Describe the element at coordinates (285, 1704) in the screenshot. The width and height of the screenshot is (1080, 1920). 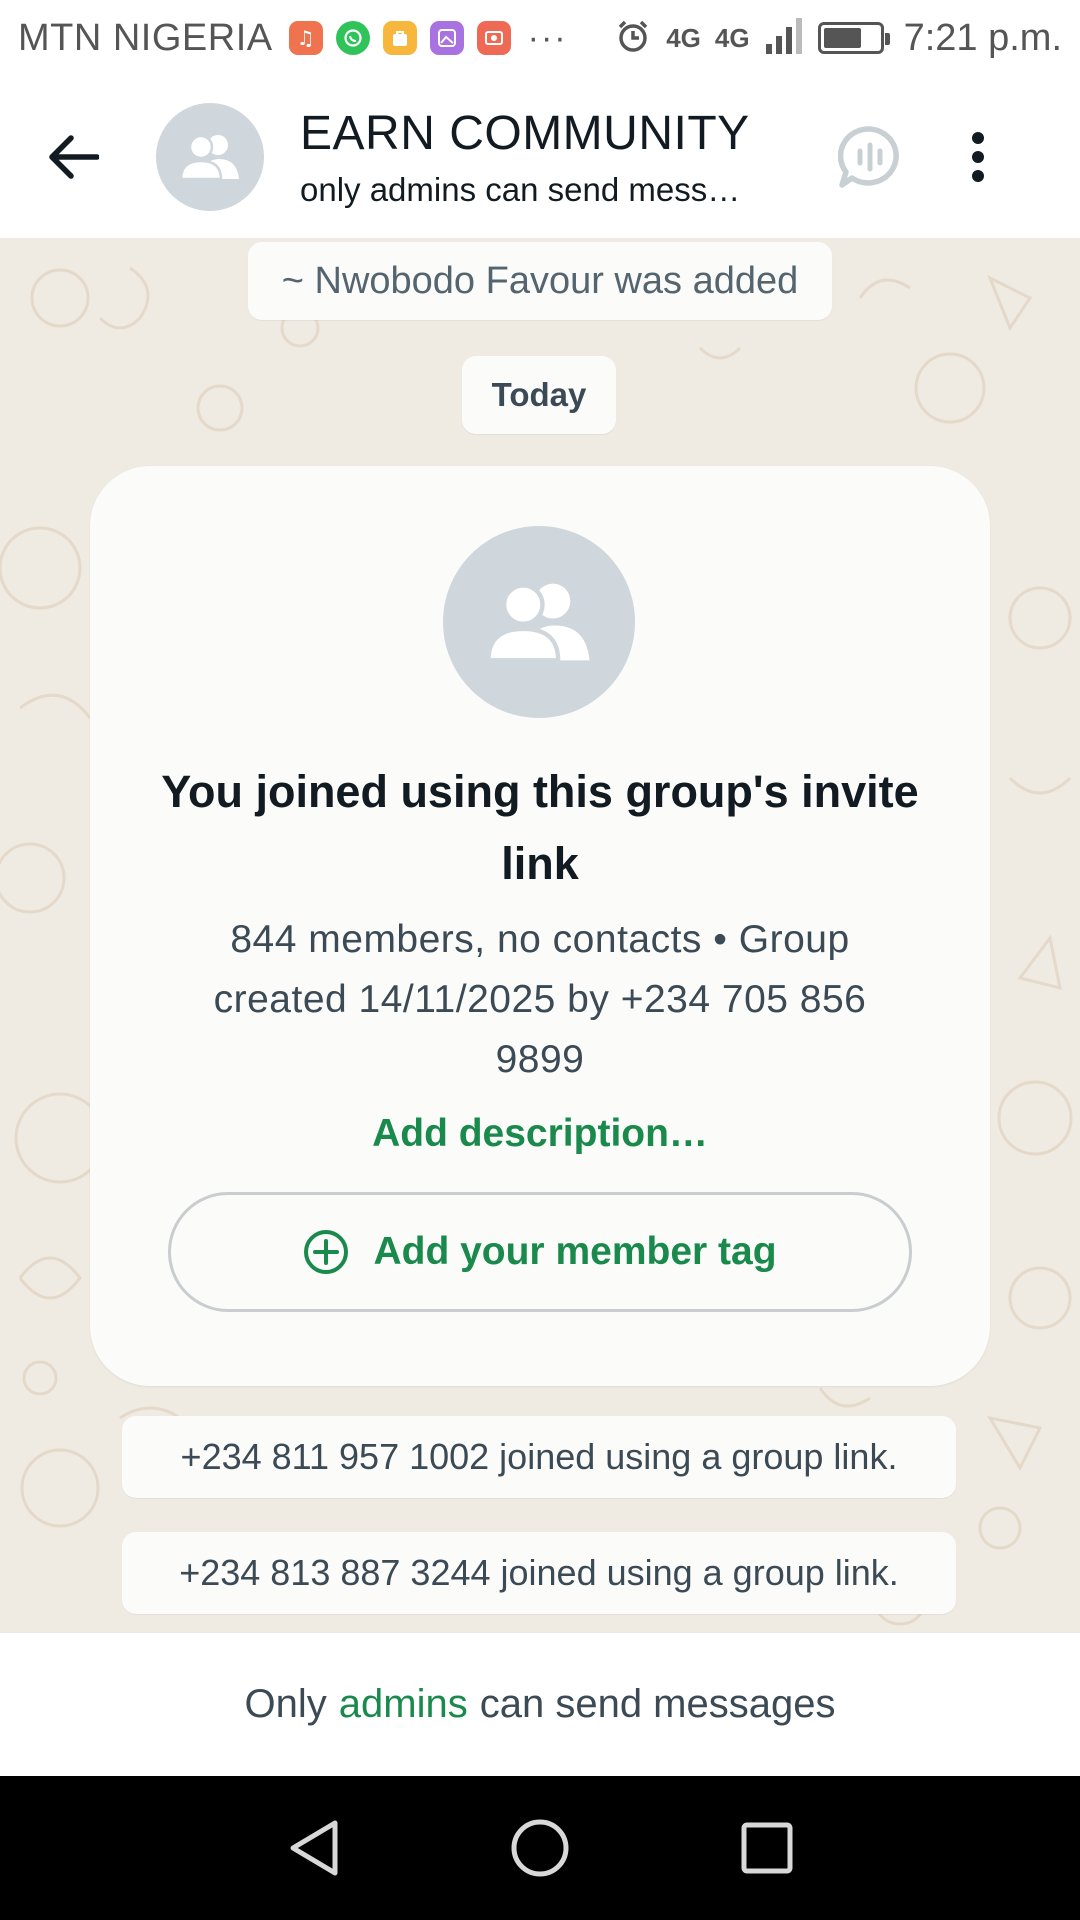
I see `footer-text-prefix: Only` at that location.